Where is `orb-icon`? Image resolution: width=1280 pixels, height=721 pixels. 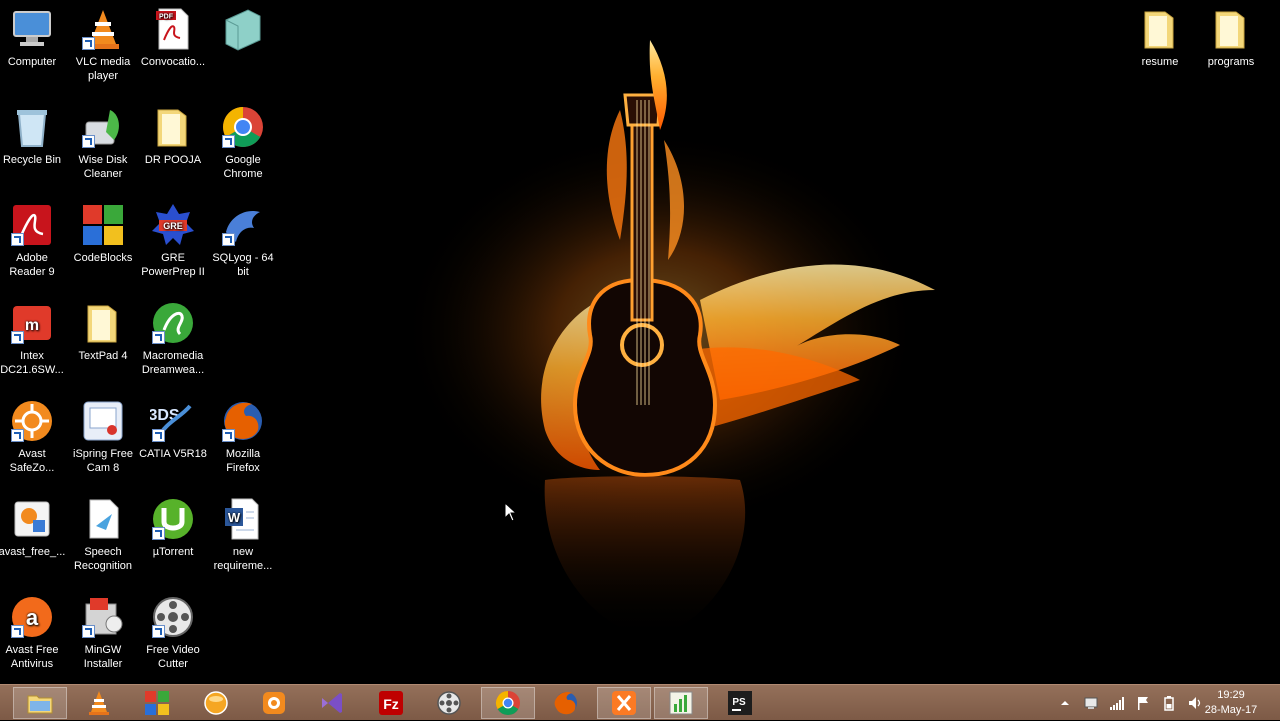 orb-icon is located at coordinates (216, 703).